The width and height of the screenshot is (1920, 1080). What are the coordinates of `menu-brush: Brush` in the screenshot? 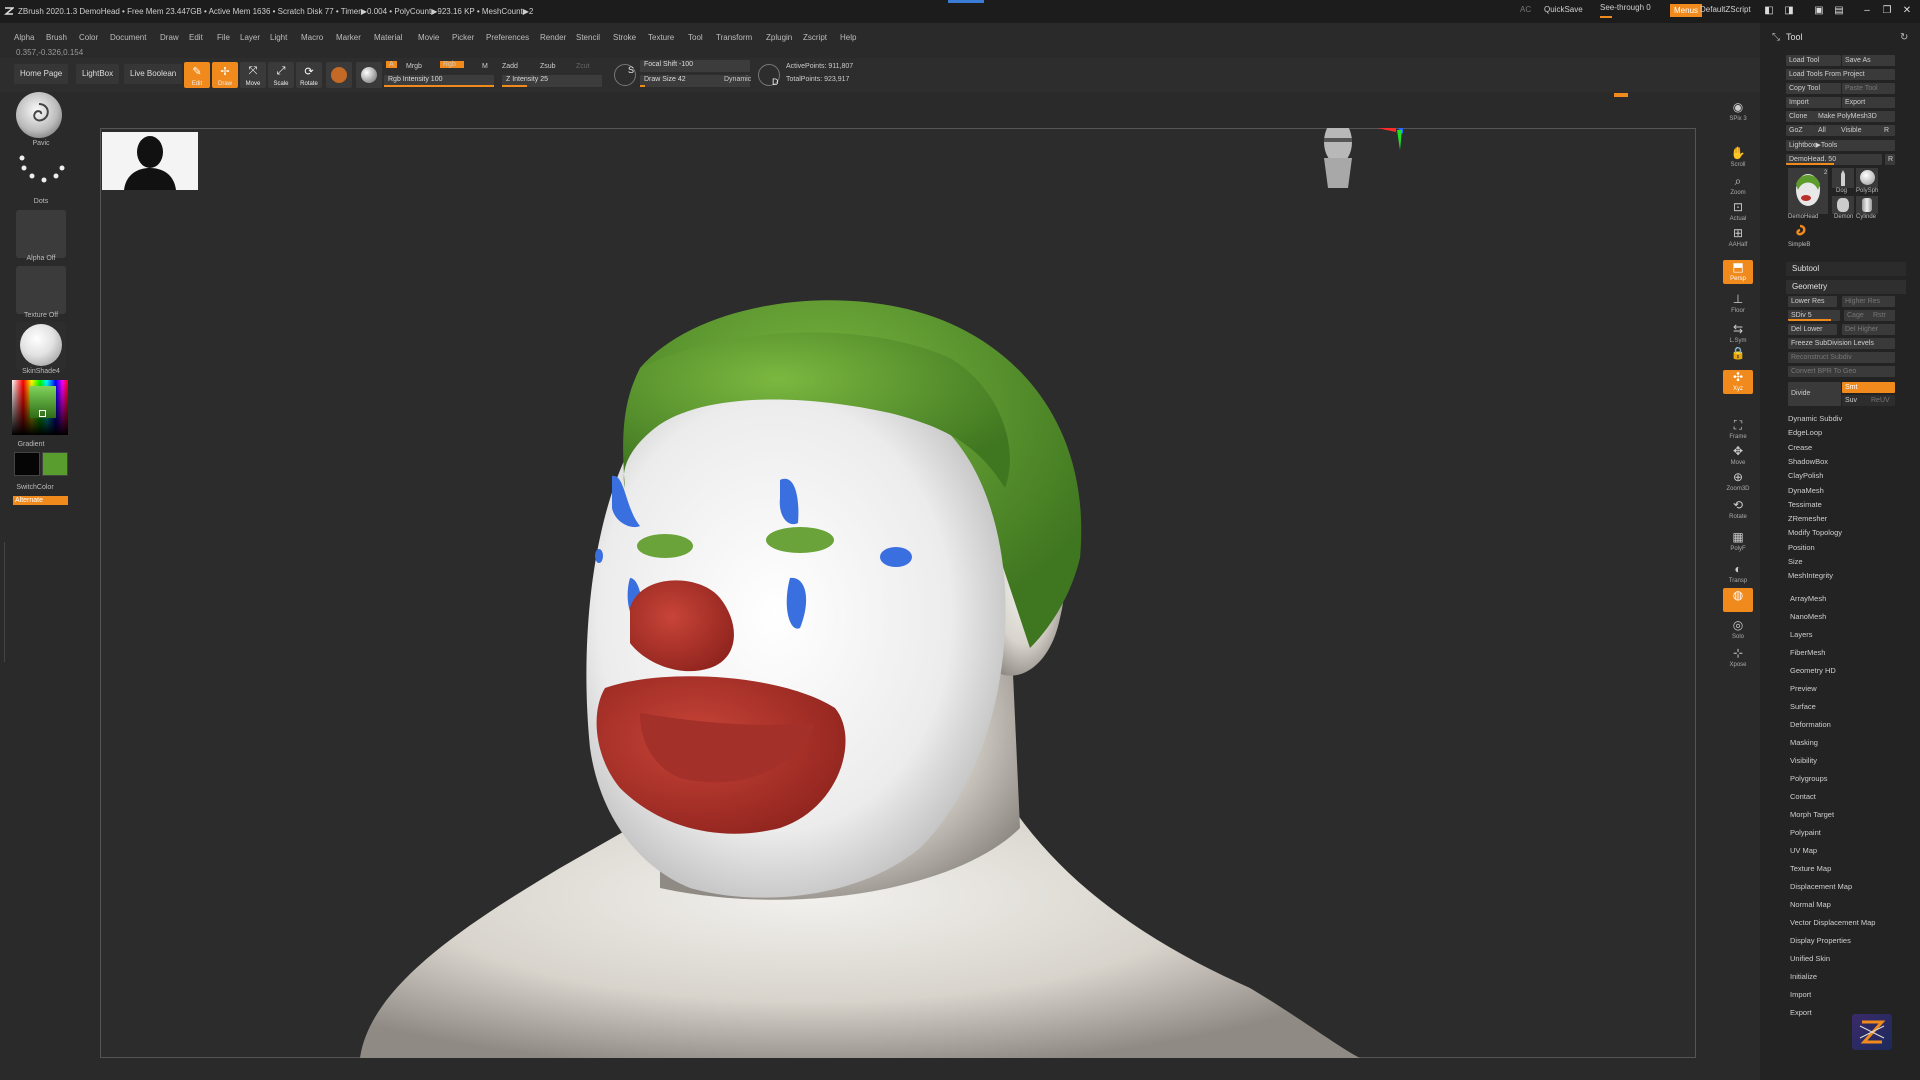 It's located at (56, 37).